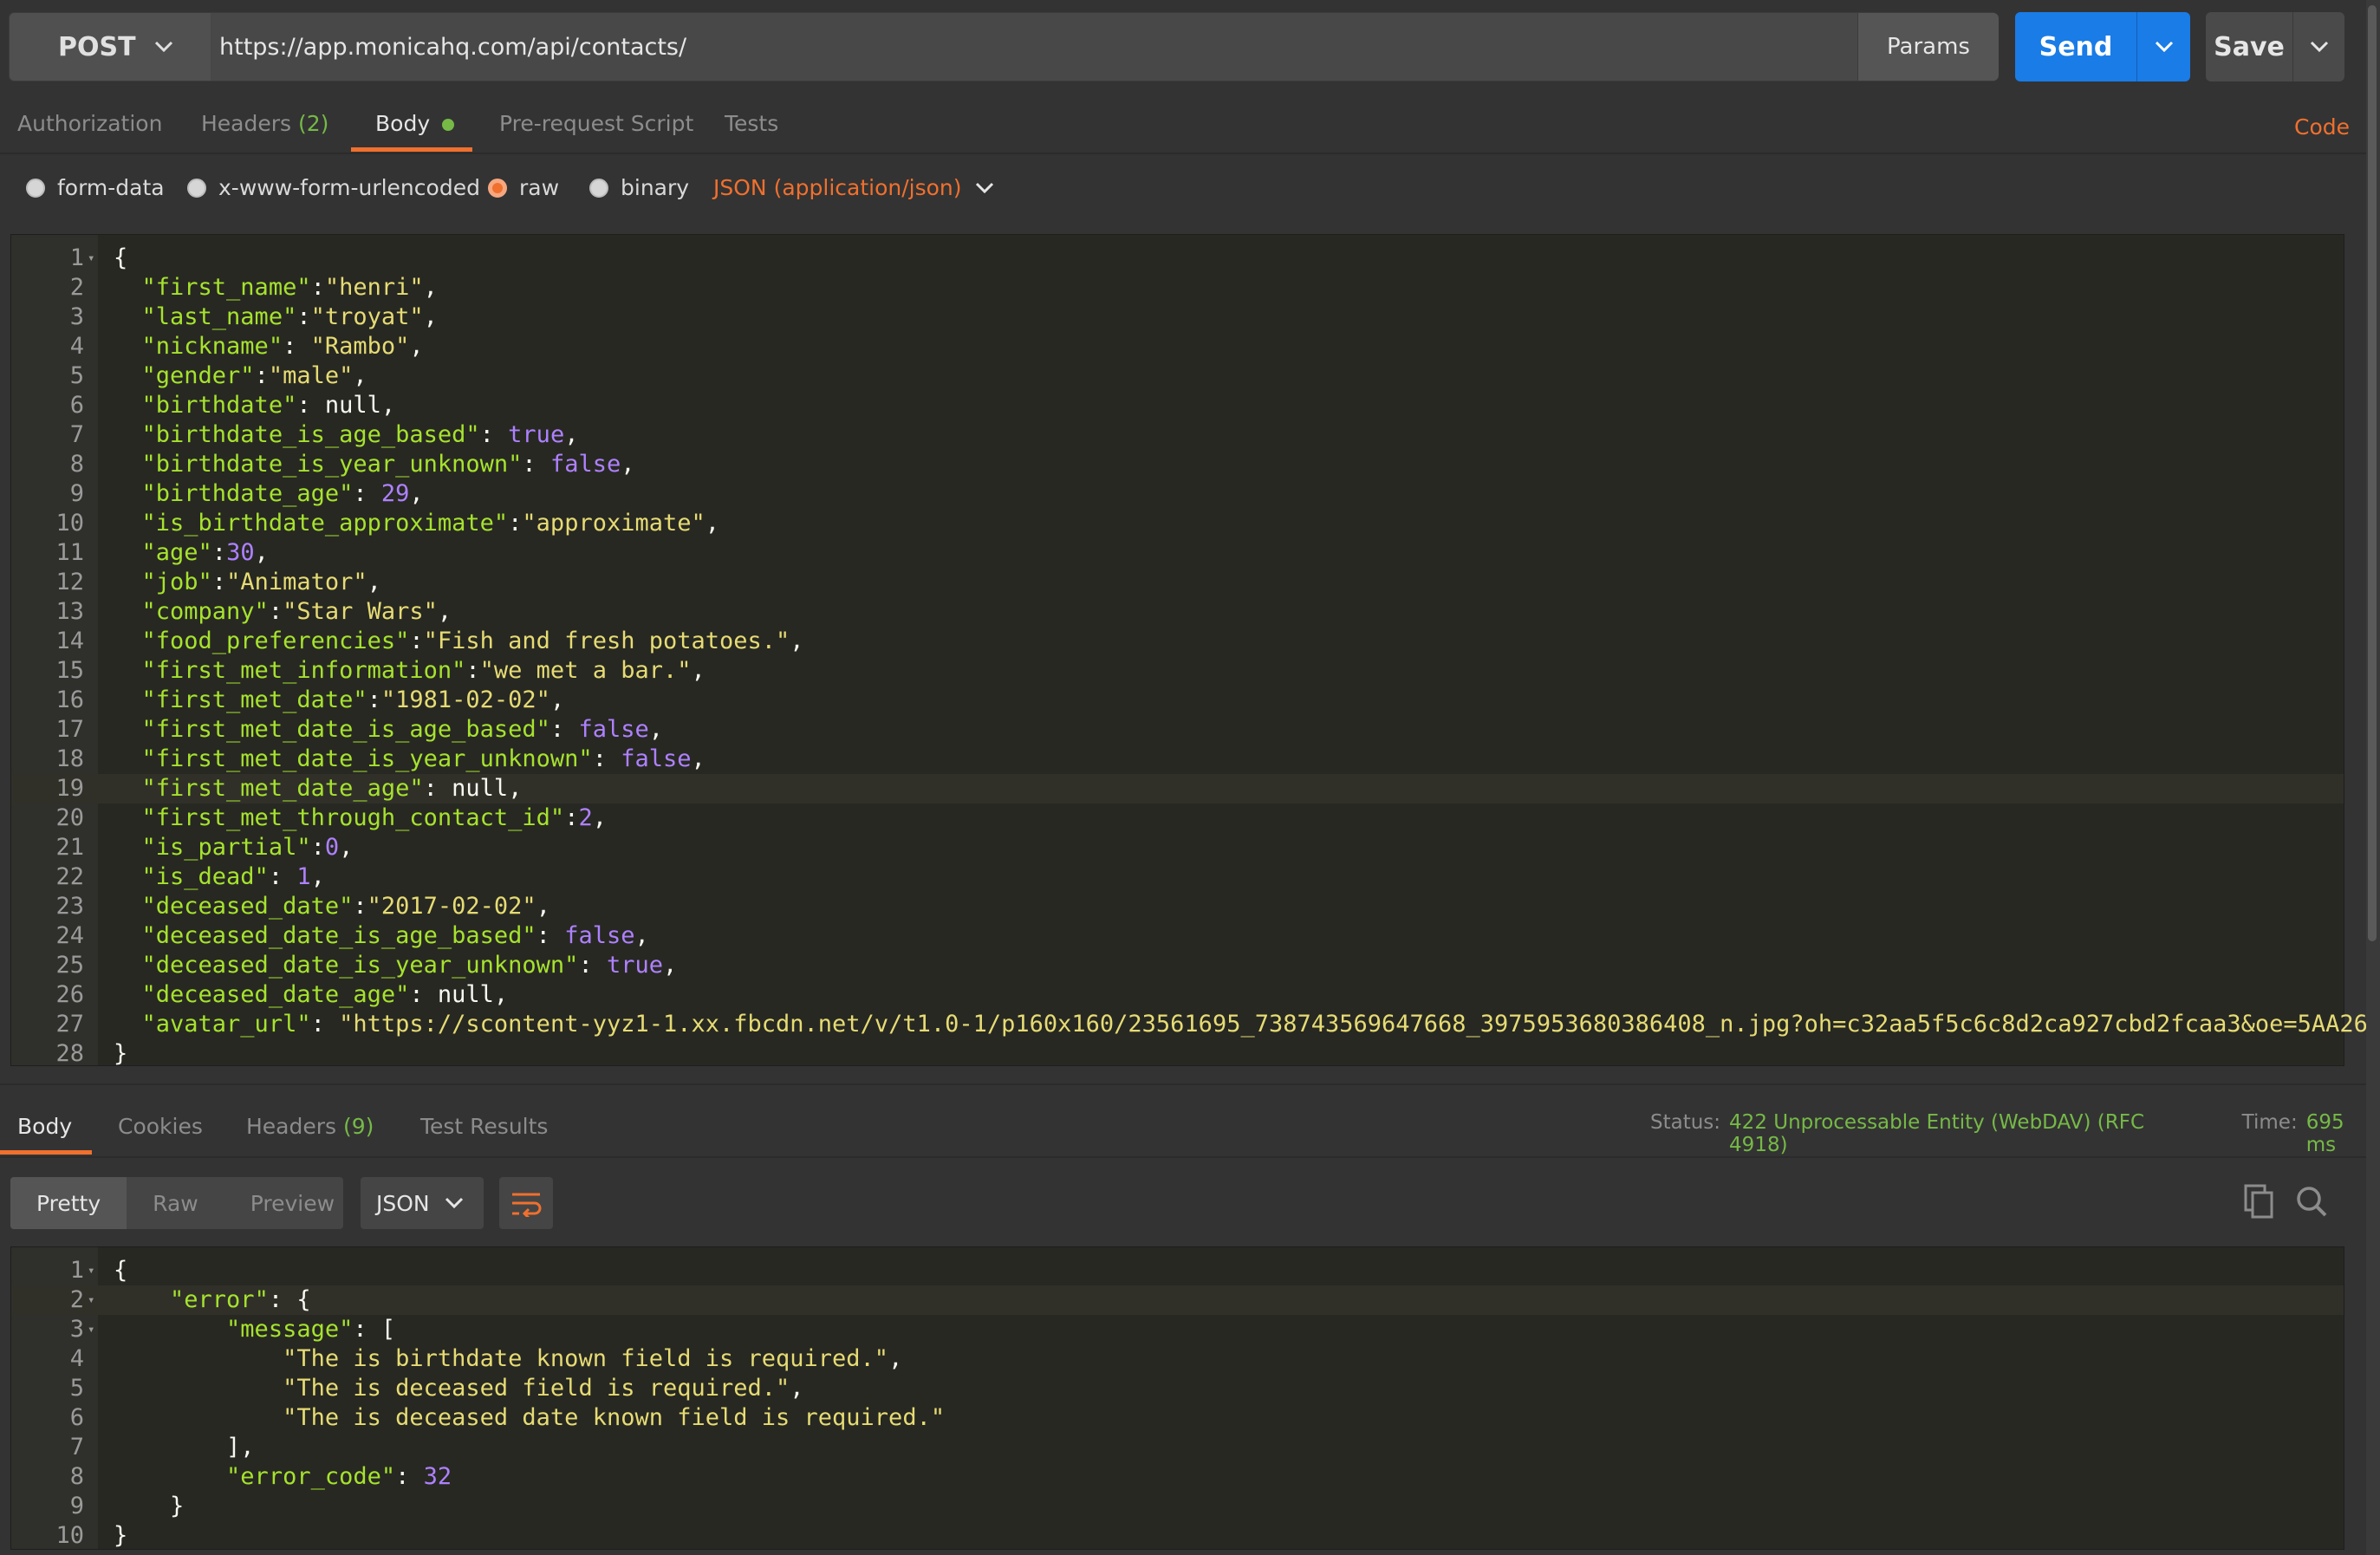  Describe the element at coordinates (751, 123) in the screenshot. I see `tab-tests: Tests` at that location.